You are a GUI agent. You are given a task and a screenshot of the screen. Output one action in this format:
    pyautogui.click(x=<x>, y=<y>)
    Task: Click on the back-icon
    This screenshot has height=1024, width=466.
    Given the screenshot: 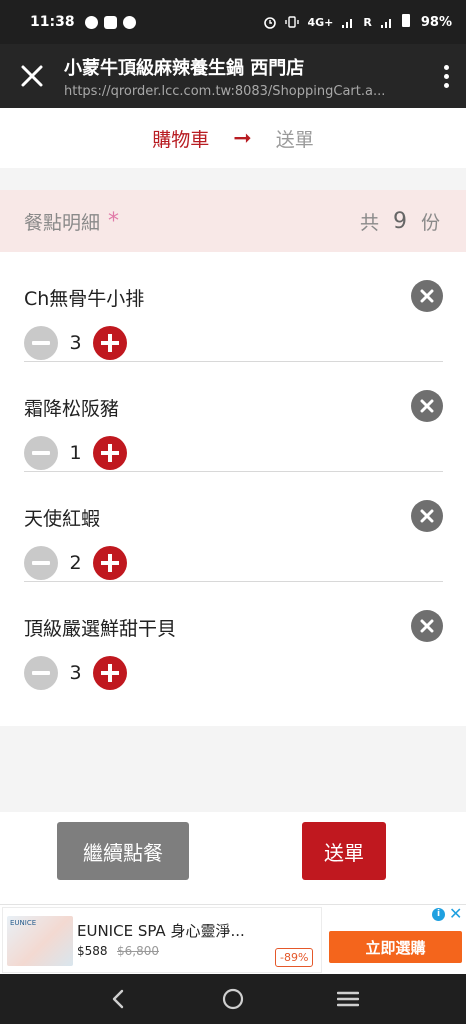 What is the action you would take?
    pyautogui.click(x=117, y=999)
    